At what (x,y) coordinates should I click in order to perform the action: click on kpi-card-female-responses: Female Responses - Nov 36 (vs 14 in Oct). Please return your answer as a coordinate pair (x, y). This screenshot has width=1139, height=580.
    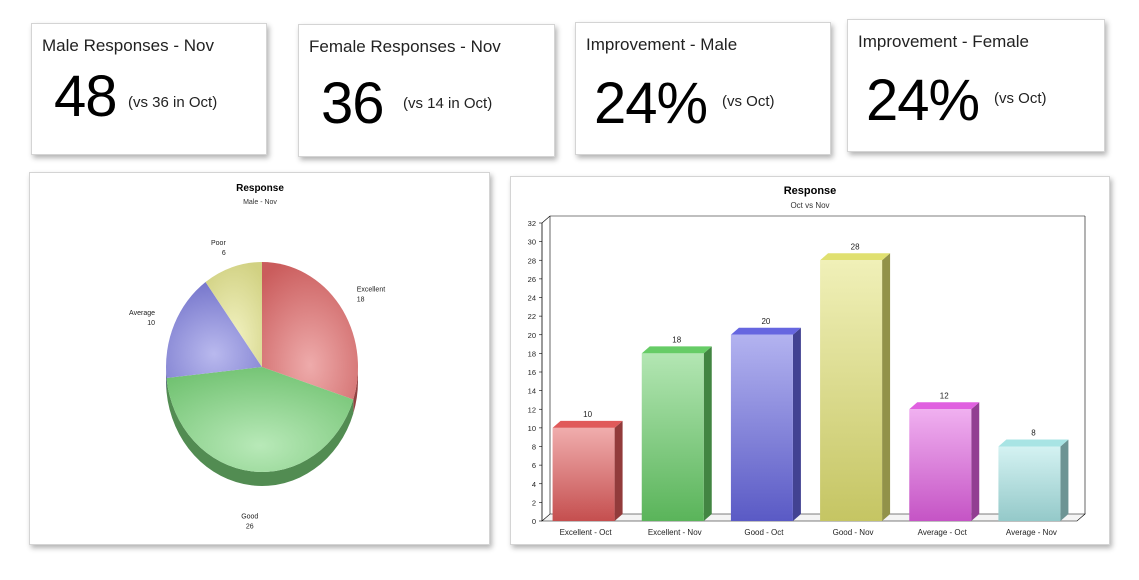
    Looking at the image, I should click on (426, 90).